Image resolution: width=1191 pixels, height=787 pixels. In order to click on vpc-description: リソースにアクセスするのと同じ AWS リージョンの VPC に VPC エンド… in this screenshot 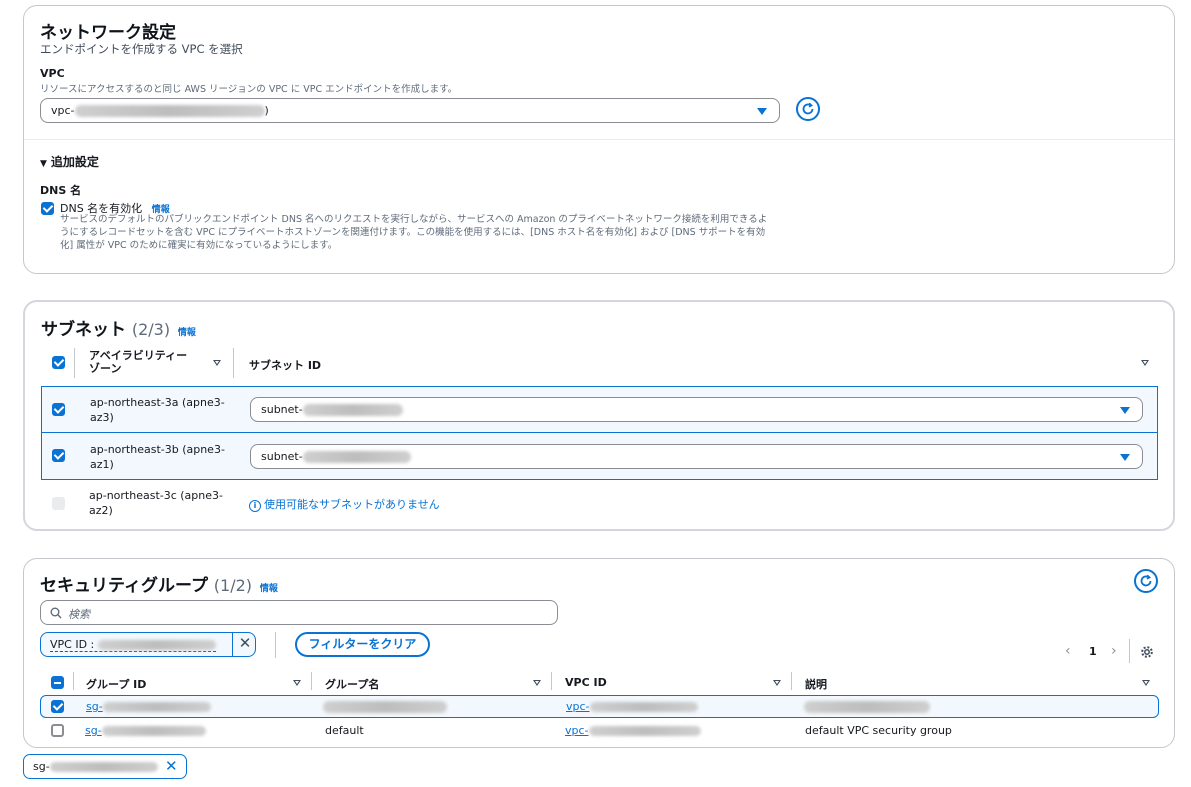, I will do `click(249, 89)`.